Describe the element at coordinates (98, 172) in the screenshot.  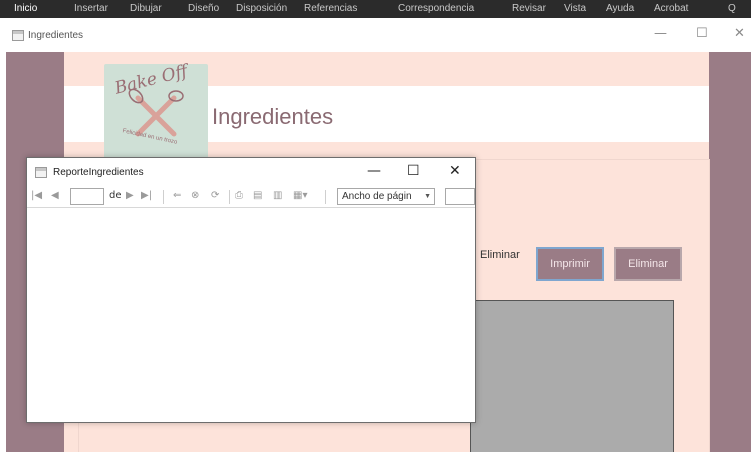
I see `report-window-title: ReporteIngredientes` at that location.